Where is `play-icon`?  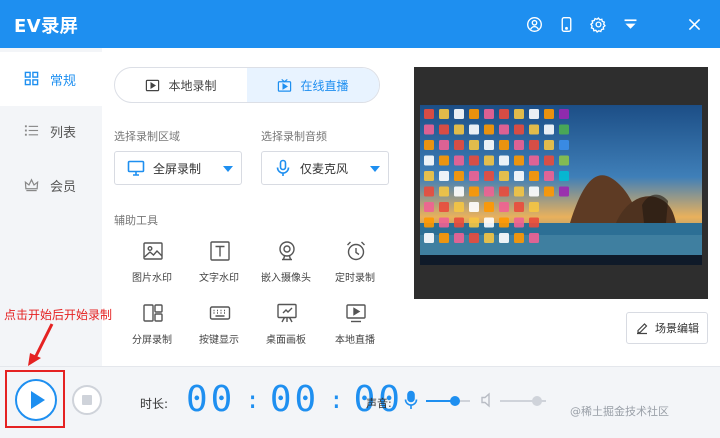
play-icon is located at coordinates (38, 400).